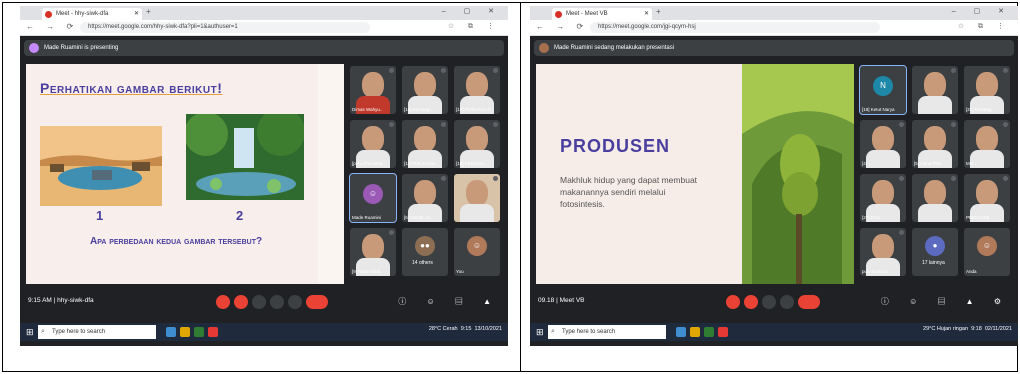 The image size is (1020, 374). Describe the element at coordinates (587, 14) in the screenshot. I see `tab-title: Meet - Meet VB` at that location.